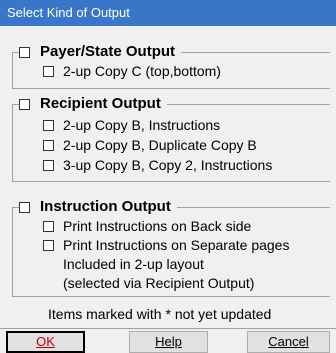  Describe the element at coordinates (24, 52) in the screenshot. I see `payer-state-checkbox` at that location.